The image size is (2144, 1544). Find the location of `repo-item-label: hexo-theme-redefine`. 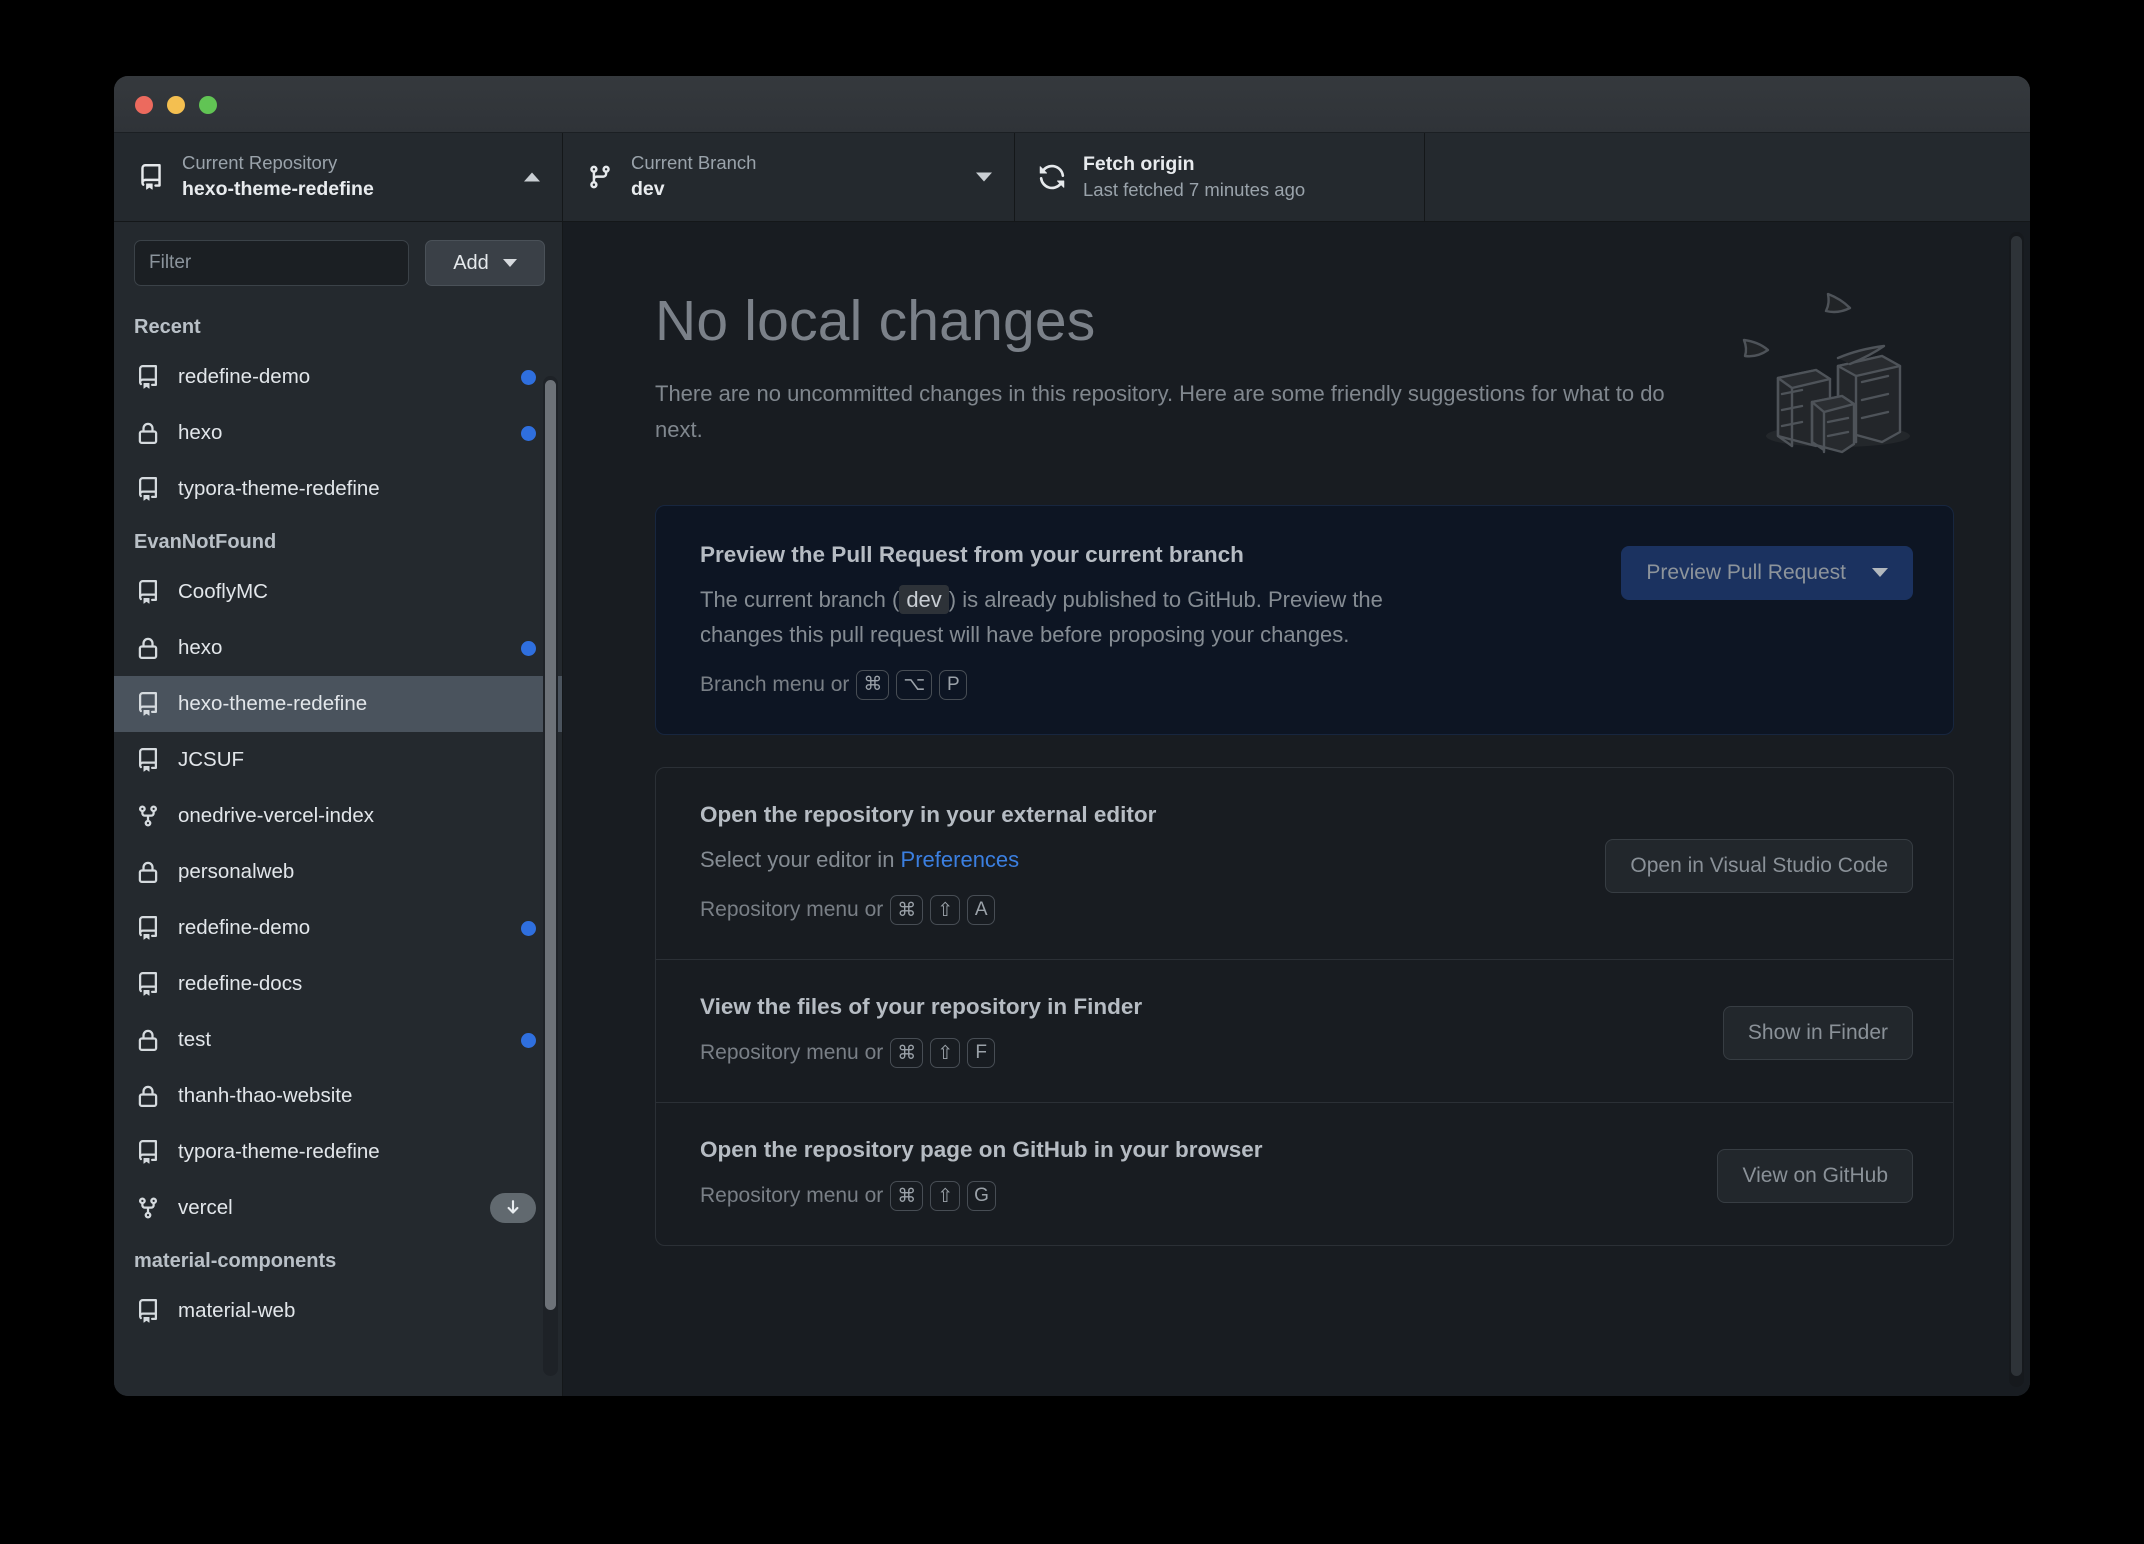

repo-item-label: hexo-theme-redefine is located at coordinates (273, 703).